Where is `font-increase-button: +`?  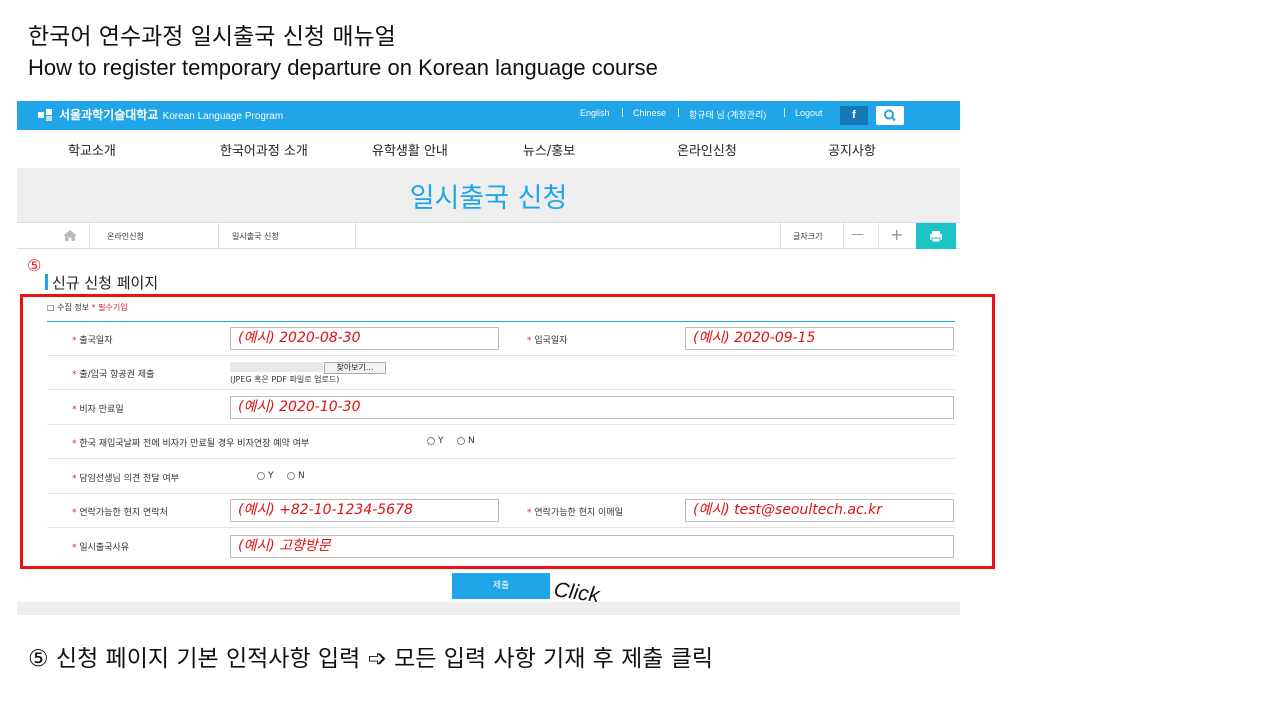
font-increase-button: + is located at coordinates (896, 234).